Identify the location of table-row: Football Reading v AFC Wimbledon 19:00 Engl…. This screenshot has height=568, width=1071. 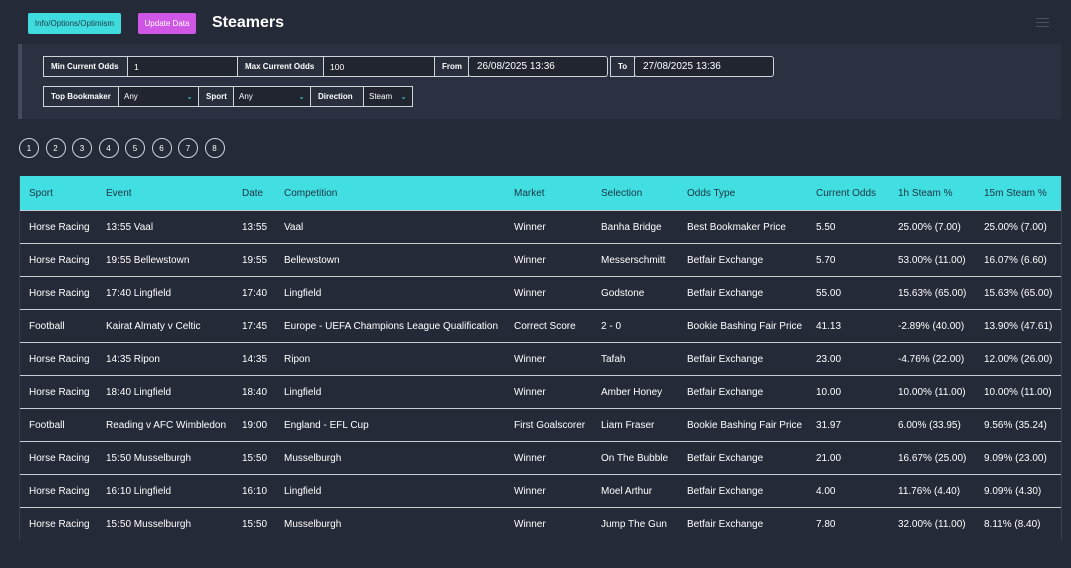
(540, 424).